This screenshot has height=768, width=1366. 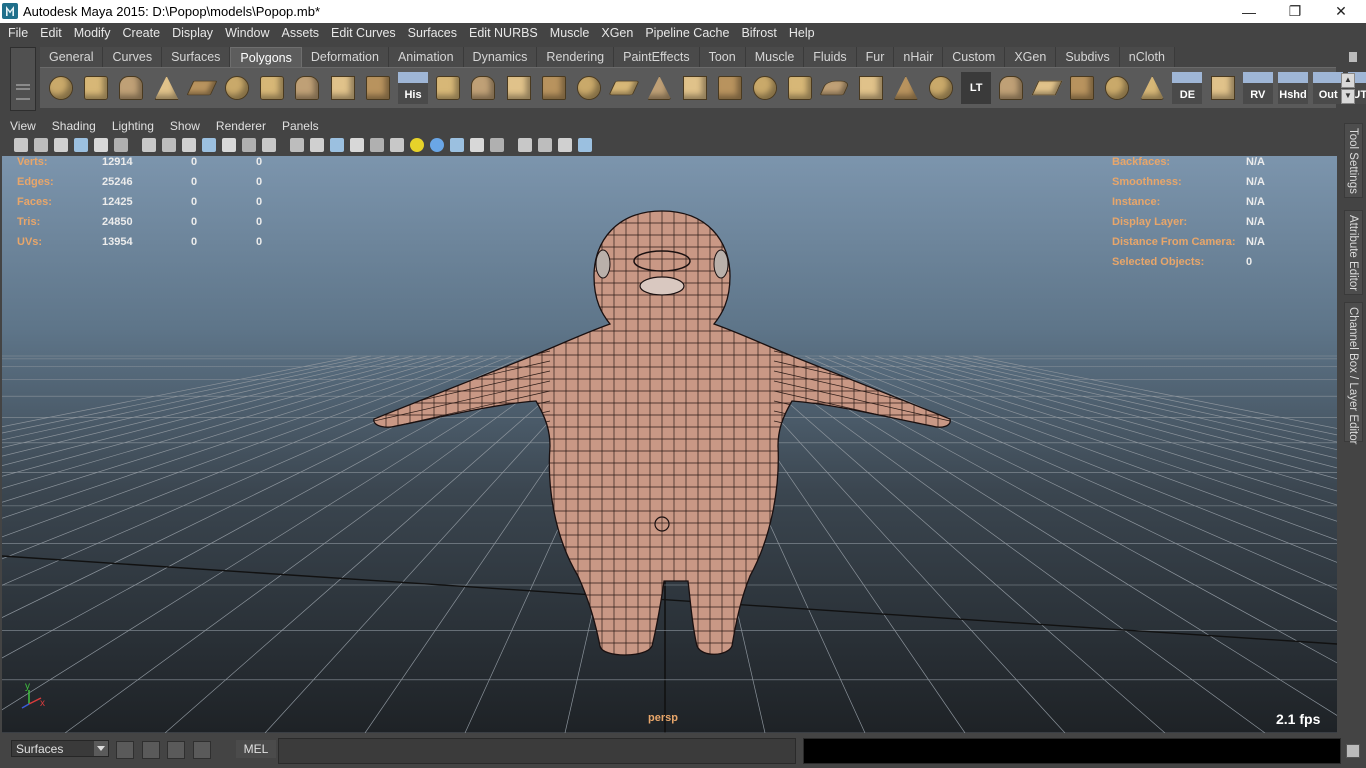 I want to click on history-icon: His, so click(x=413, y=88).